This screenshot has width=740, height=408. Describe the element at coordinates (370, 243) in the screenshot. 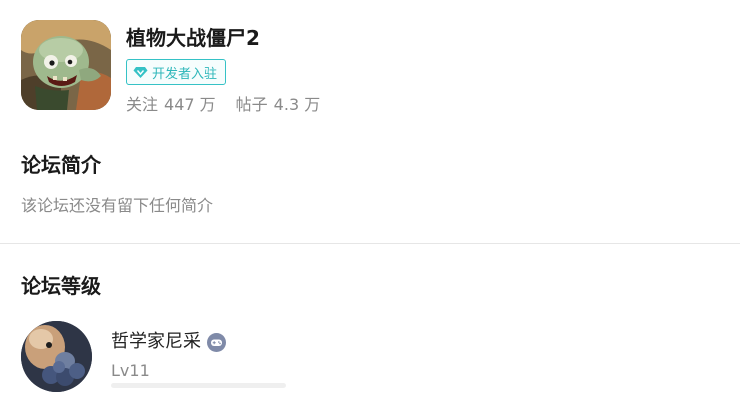

I see `section-divider` at that location.